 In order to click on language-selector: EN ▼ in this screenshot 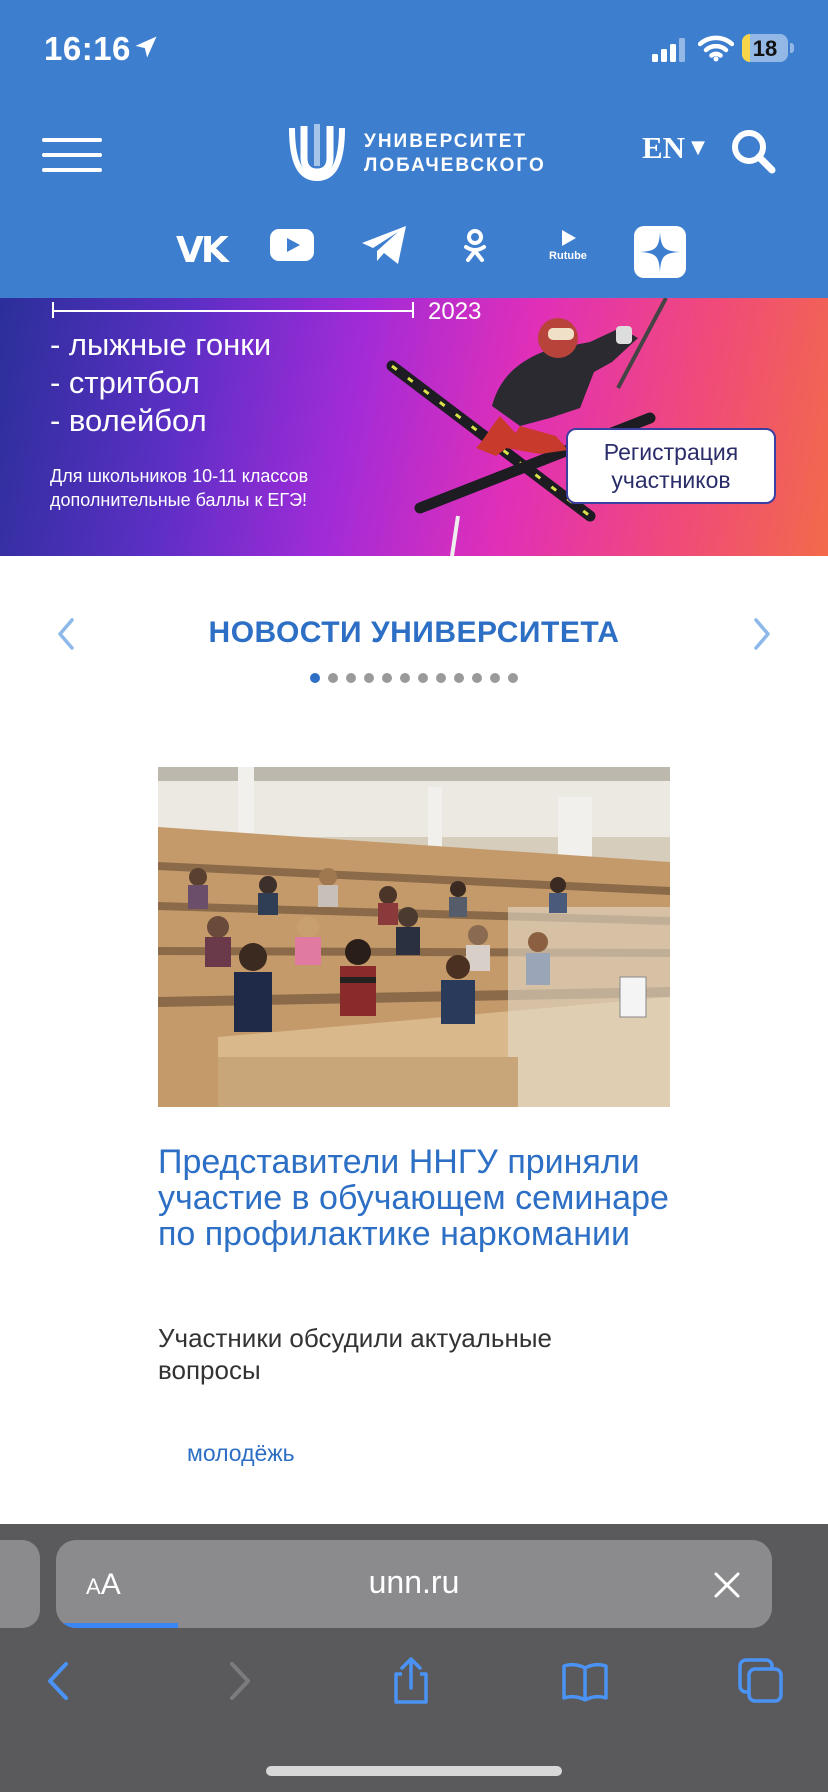, I will do `click(673, 148)`.